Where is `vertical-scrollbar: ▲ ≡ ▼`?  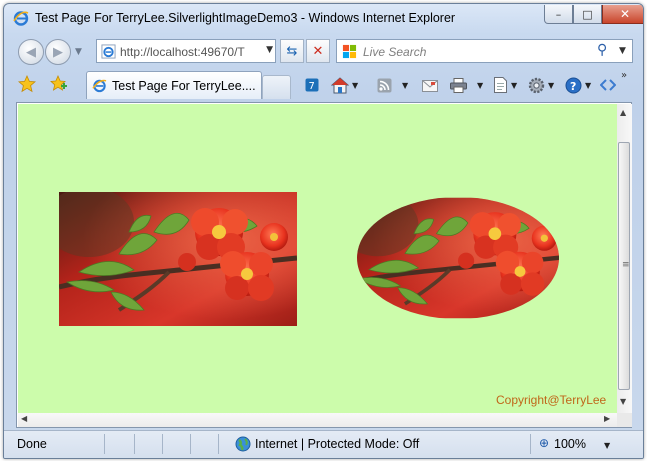 vertical-scrollbar: ▲ ≡ ▼ is located at coordinates (624, 258).